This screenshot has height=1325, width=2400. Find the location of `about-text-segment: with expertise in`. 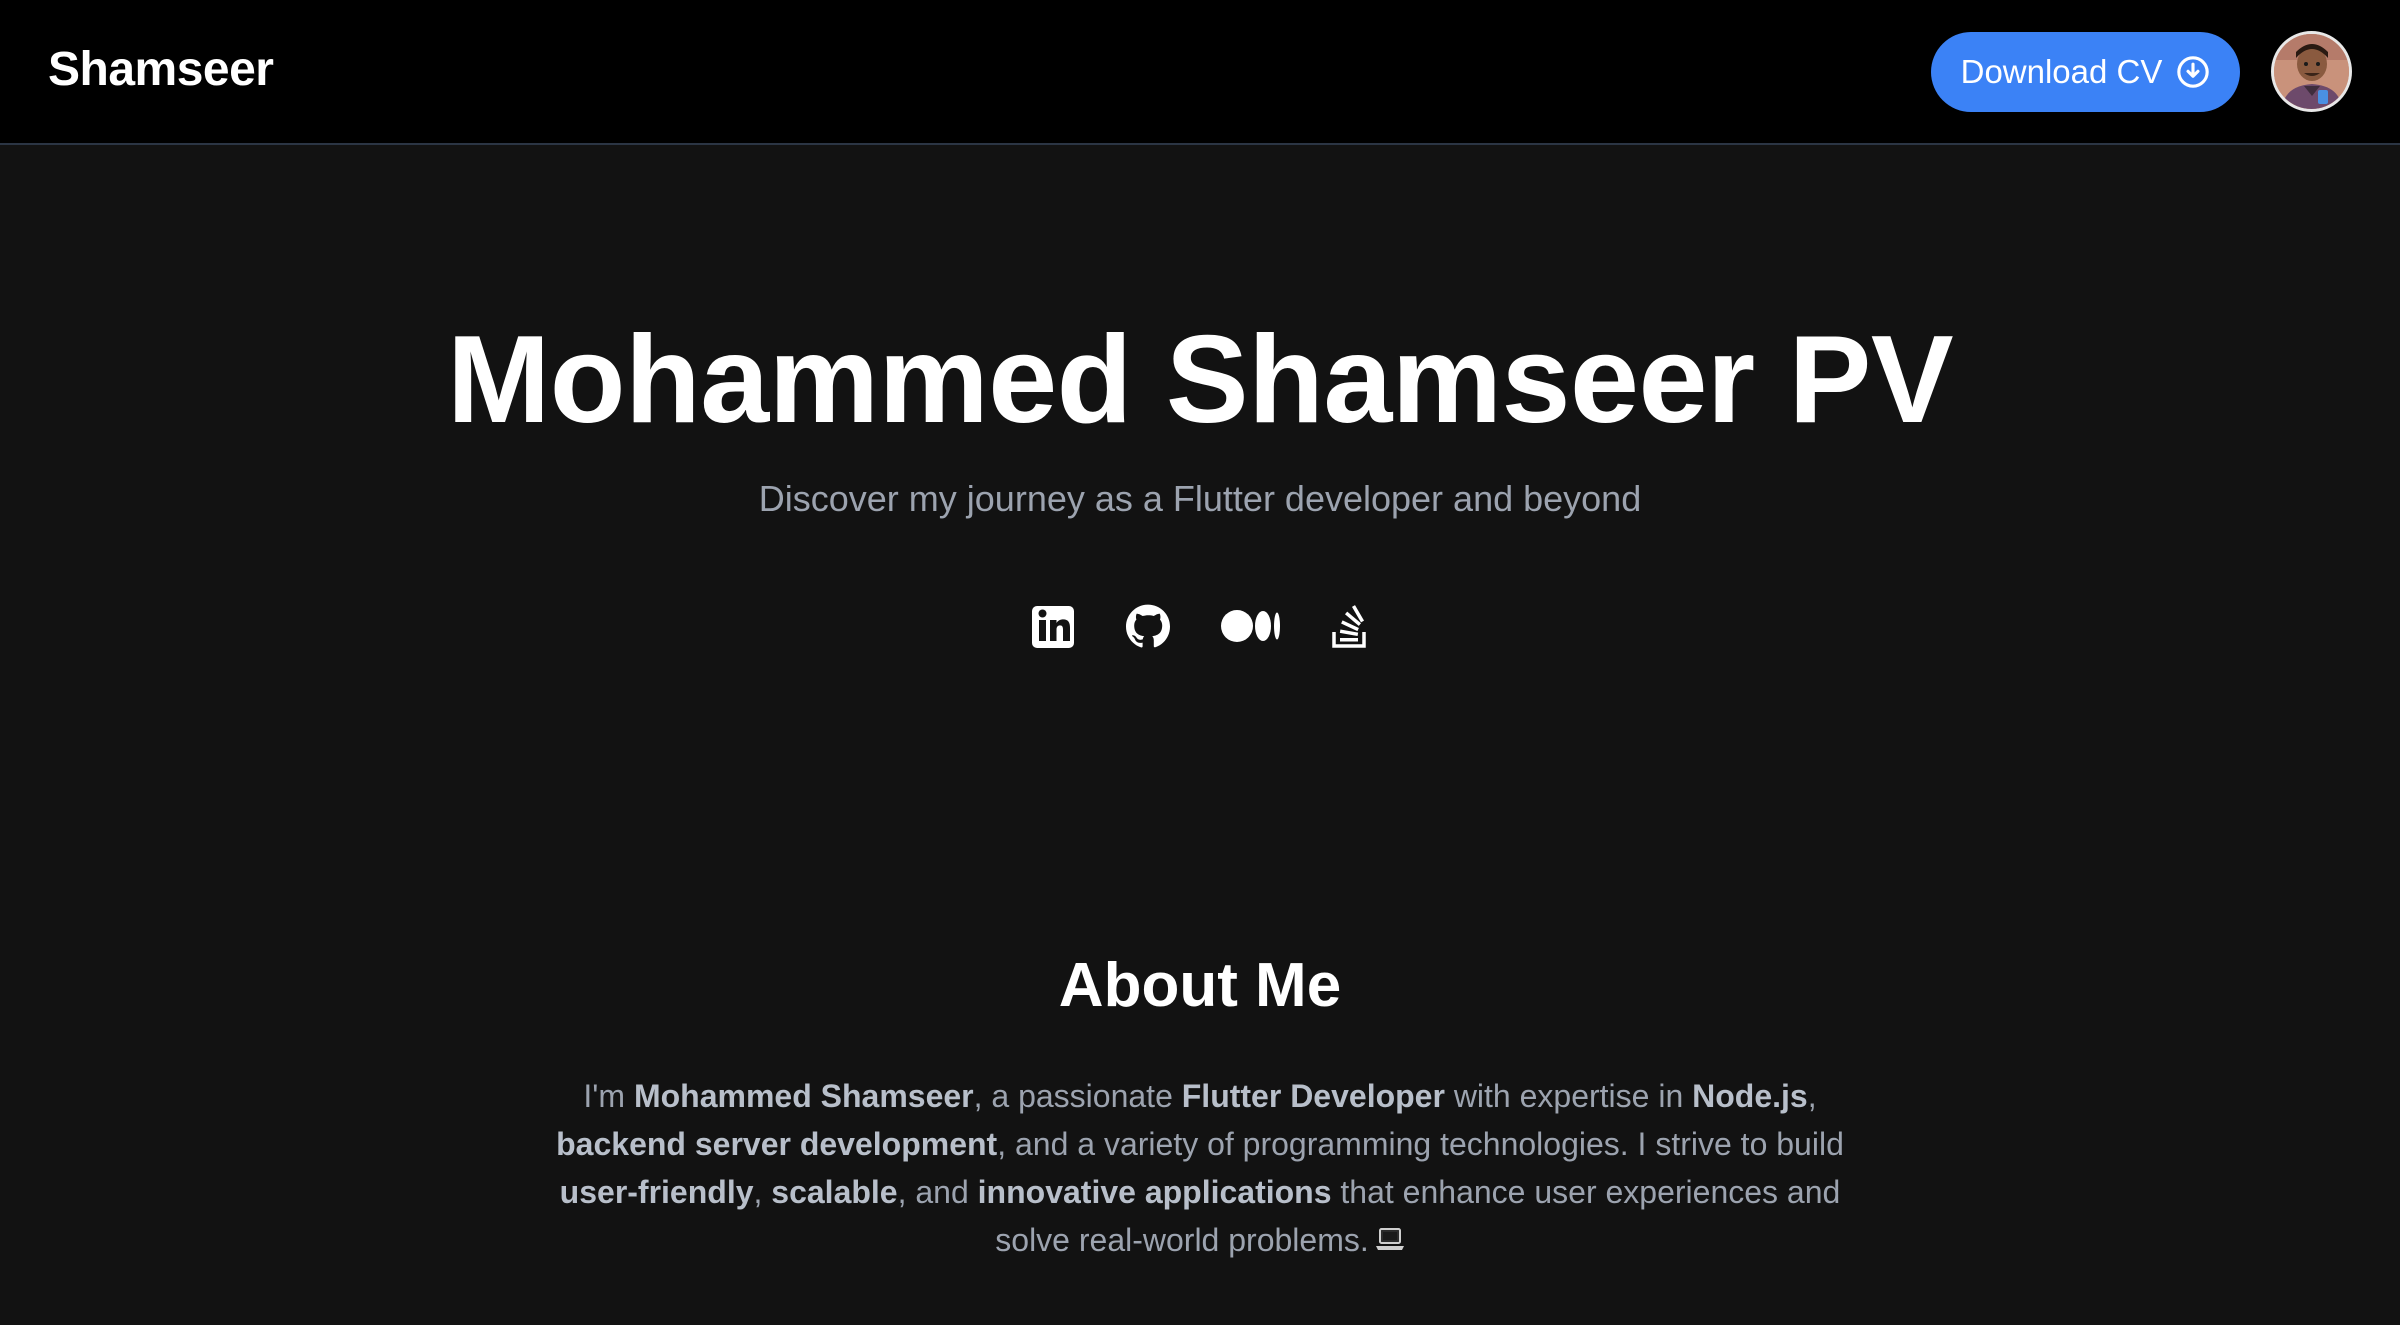

about-text-segment: with expertise in is located at coordinates (1568, 1096).